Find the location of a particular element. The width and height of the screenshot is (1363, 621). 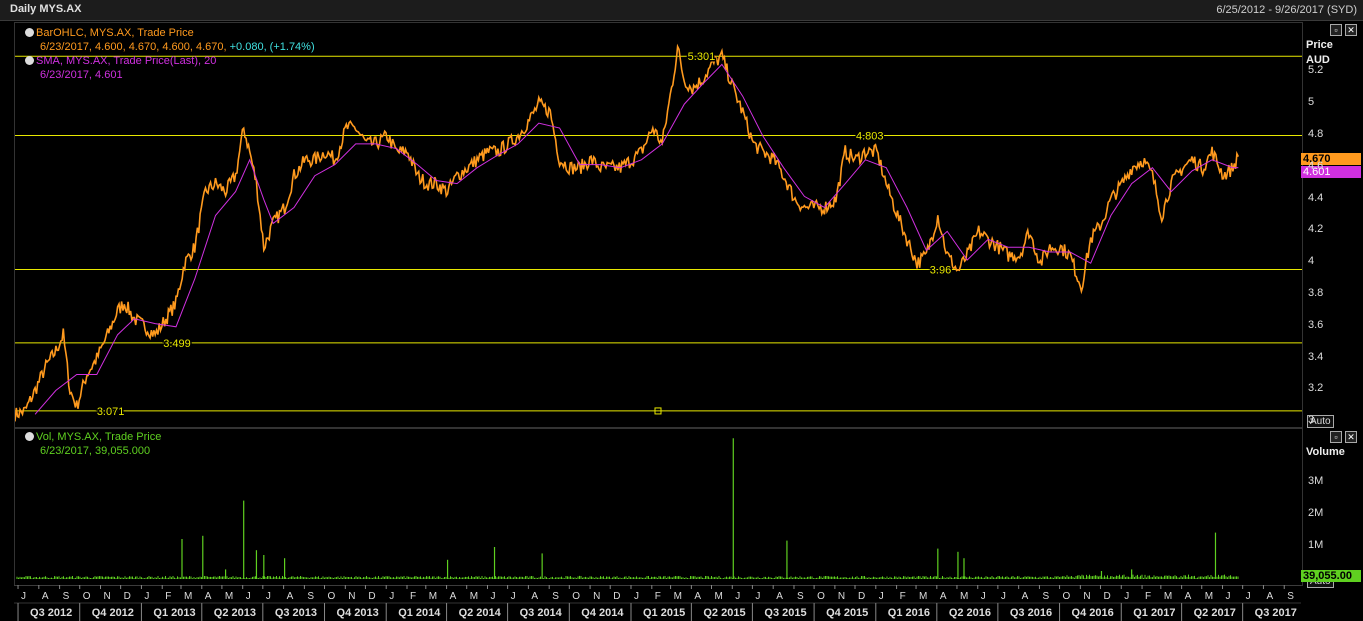

volume-tick-label: 2M is located at coordinates (1316, 513).